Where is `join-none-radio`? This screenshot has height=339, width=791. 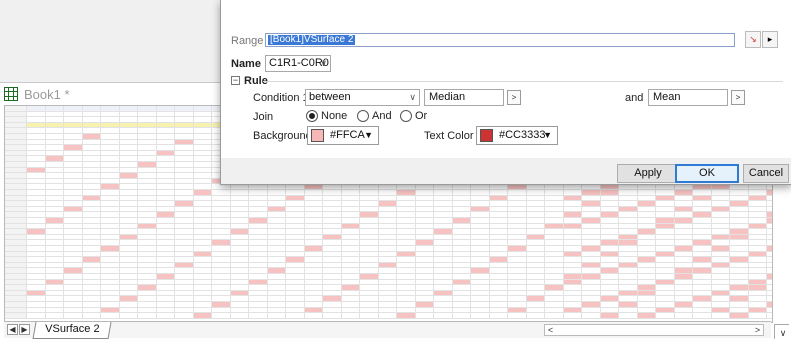 join-none-radio is located at coordinates (312, 116).